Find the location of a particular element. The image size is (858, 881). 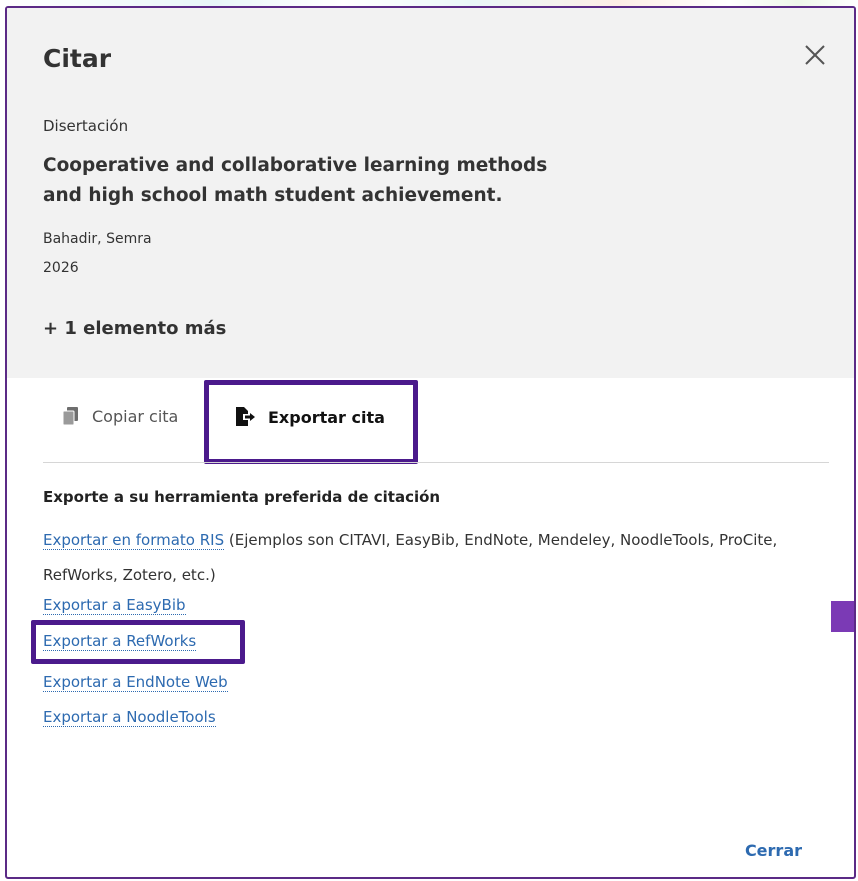

noodletools-row: Exportar a NoodleTools is located at coordinates (129, 717).